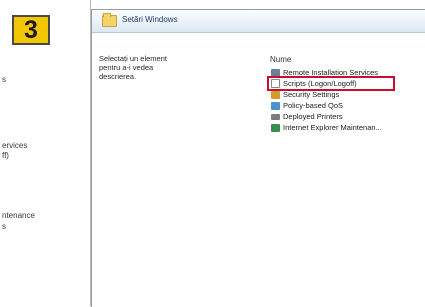  I want to click on list-item-label: Scripts (Logon/Logoff), so click(320, 83).